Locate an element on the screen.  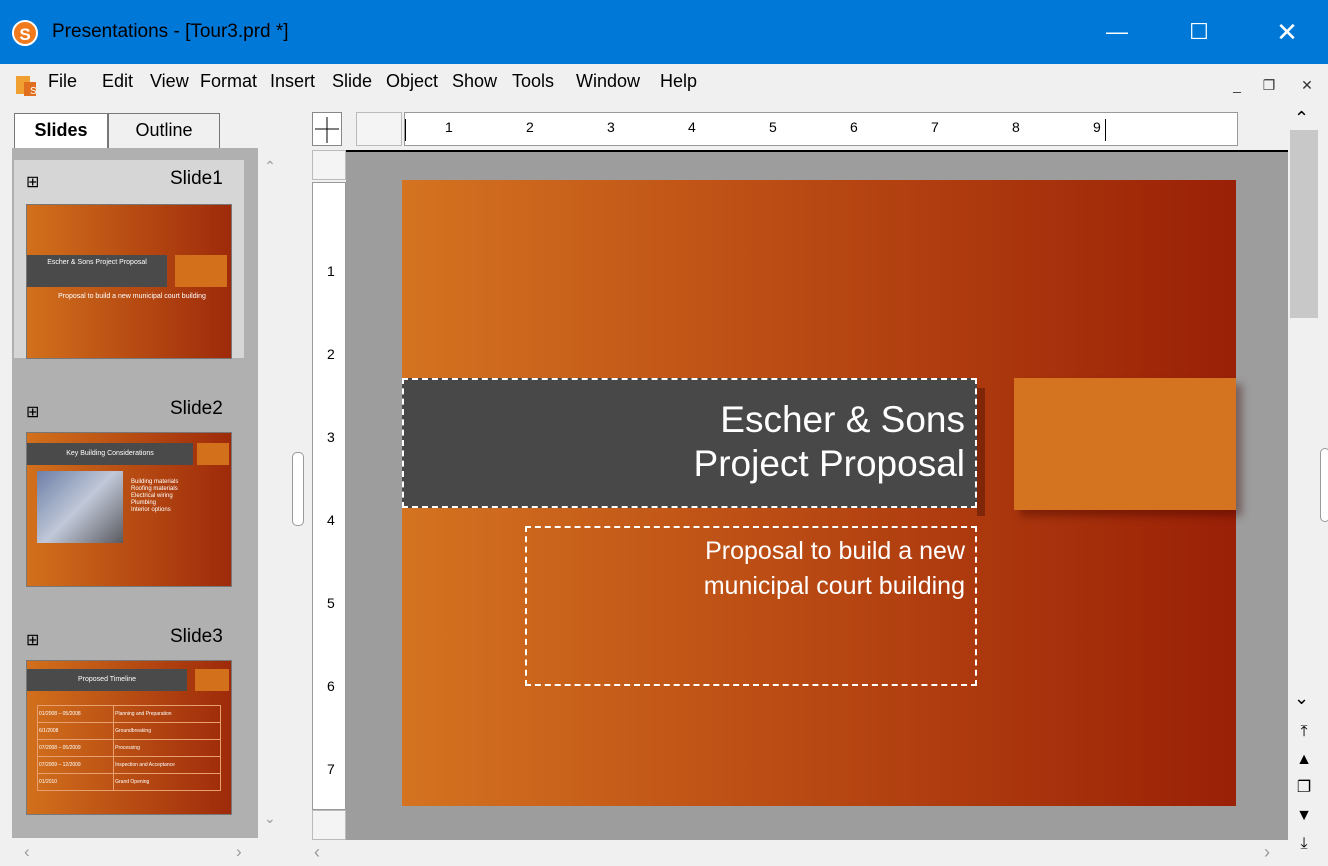
first-slide-icon: ⤒ is located at coordinates (1304, 732).